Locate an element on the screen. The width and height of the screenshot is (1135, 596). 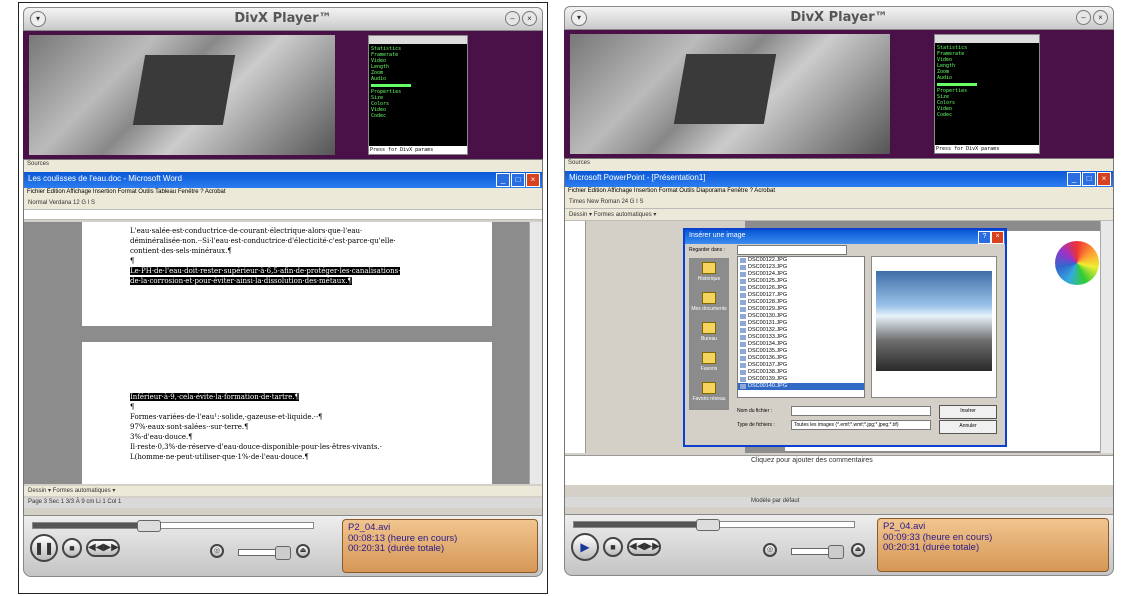
look-in-dropdown is located at coordinates (792, 250).